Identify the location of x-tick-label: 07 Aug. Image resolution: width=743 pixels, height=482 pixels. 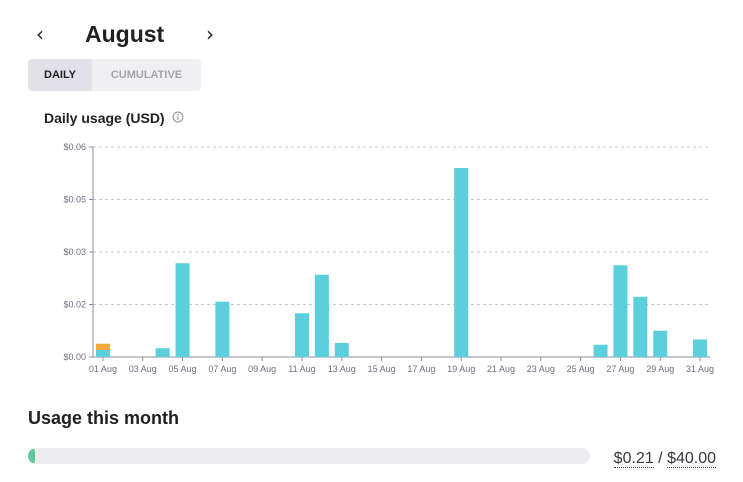
(222, 369).